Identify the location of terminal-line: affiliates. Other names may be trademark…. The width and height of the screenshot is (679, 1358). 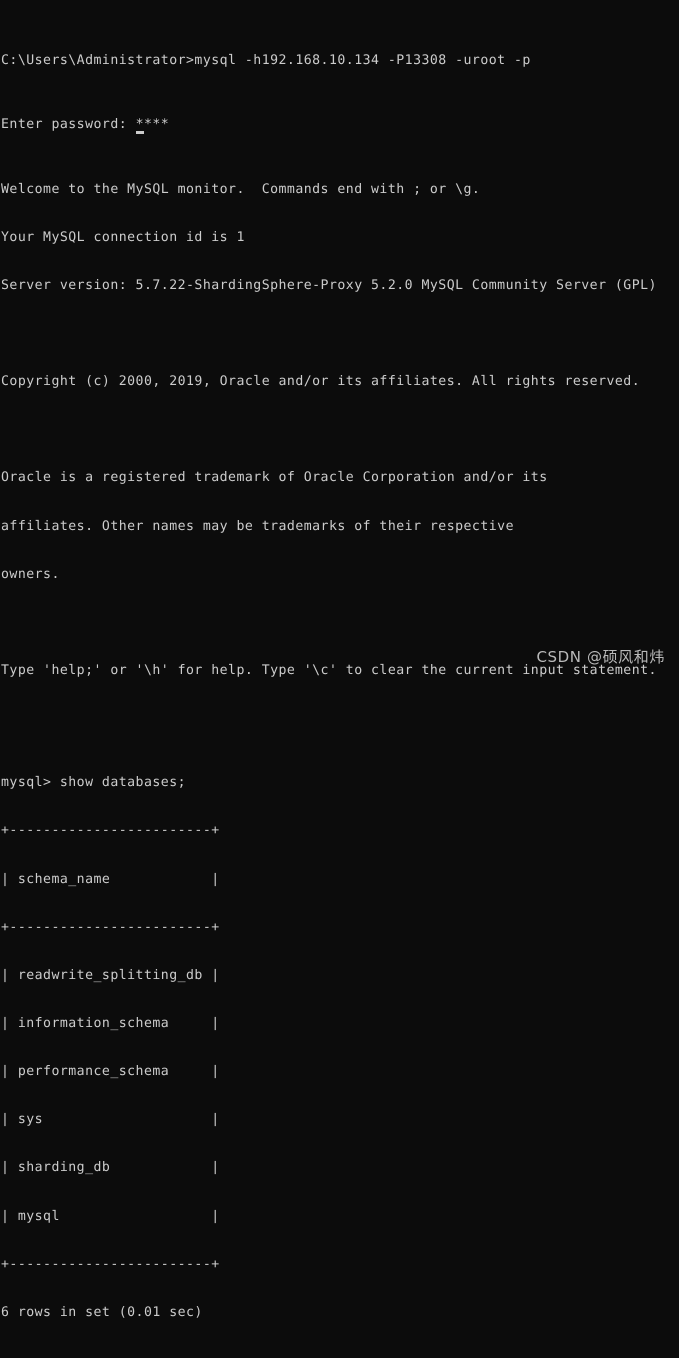
(257, 526).